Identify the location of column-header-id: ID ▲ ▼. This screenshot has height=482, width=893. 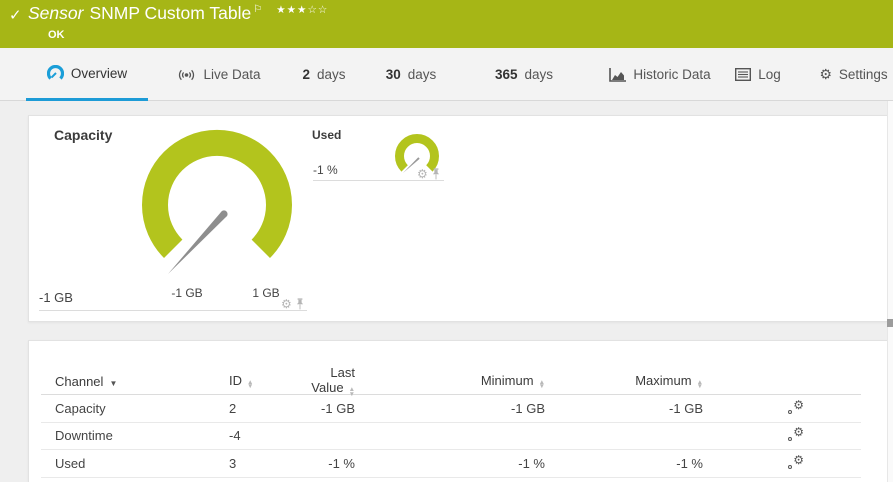
(265, 381).